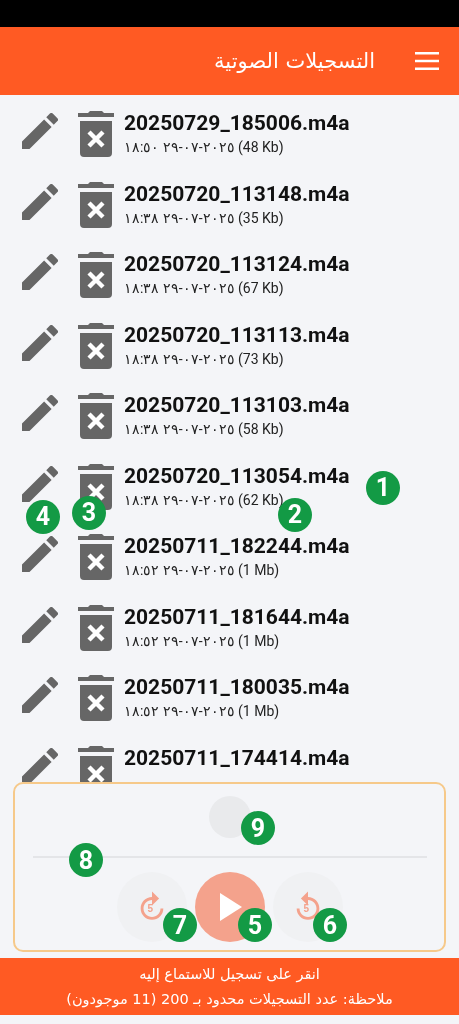 This screenshot has width=459, height=1024. I want to click on hint-text: انقر على تسجيل للاستماع إليه, so click(229, 974).